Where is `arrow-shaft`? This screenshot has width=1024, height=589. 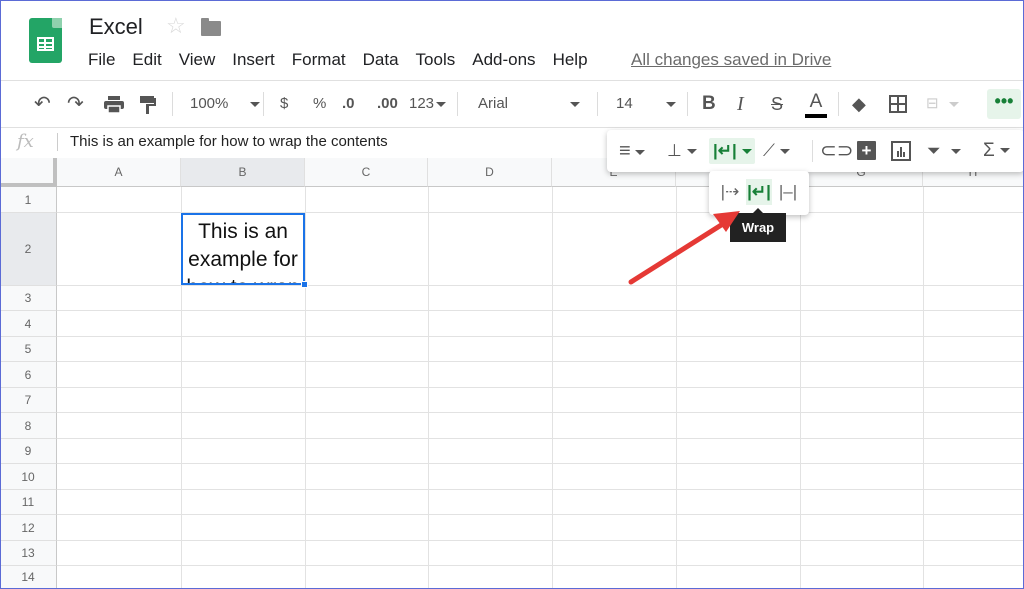
arrow-shaft is located at coordinates (678, 252).